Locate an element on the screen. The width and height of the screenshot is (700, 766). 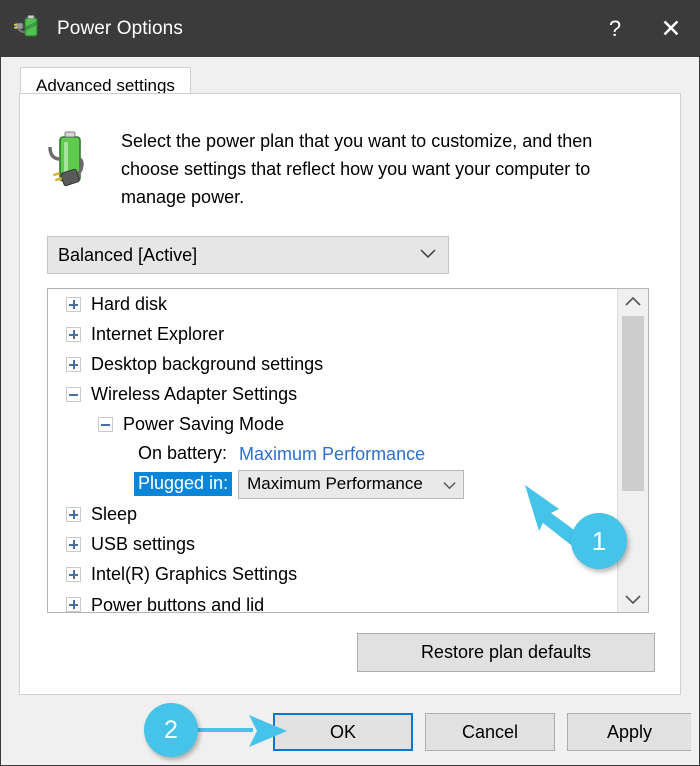
plugged-in-dropdown: Maximum Performance is located at coordinates (351, 484).